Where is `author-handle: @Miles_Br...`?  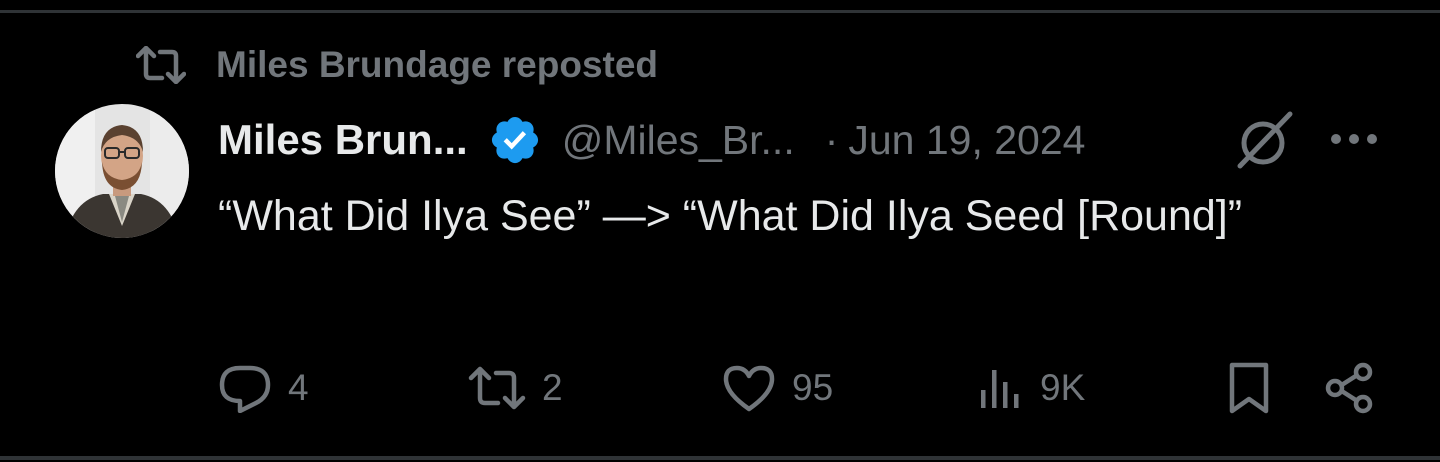 author-handle: @Miles_Br... is located at coordinates (678, 140).